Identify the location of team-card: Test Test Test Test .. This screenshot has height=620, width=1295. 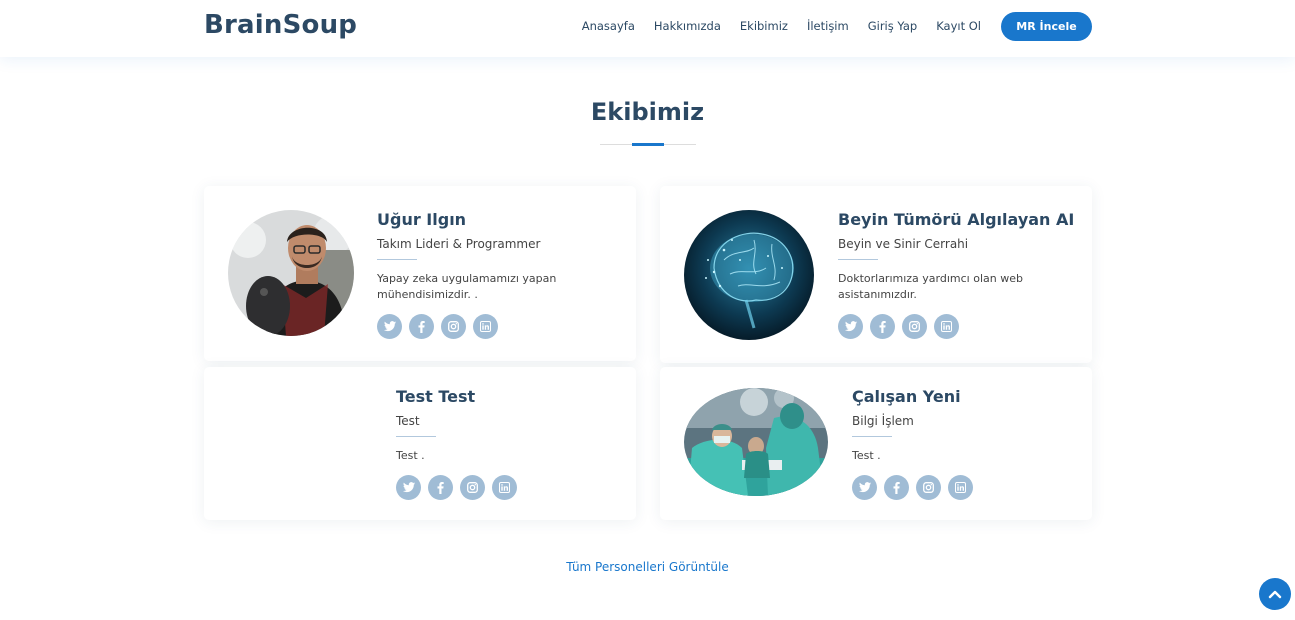
(420, 443).